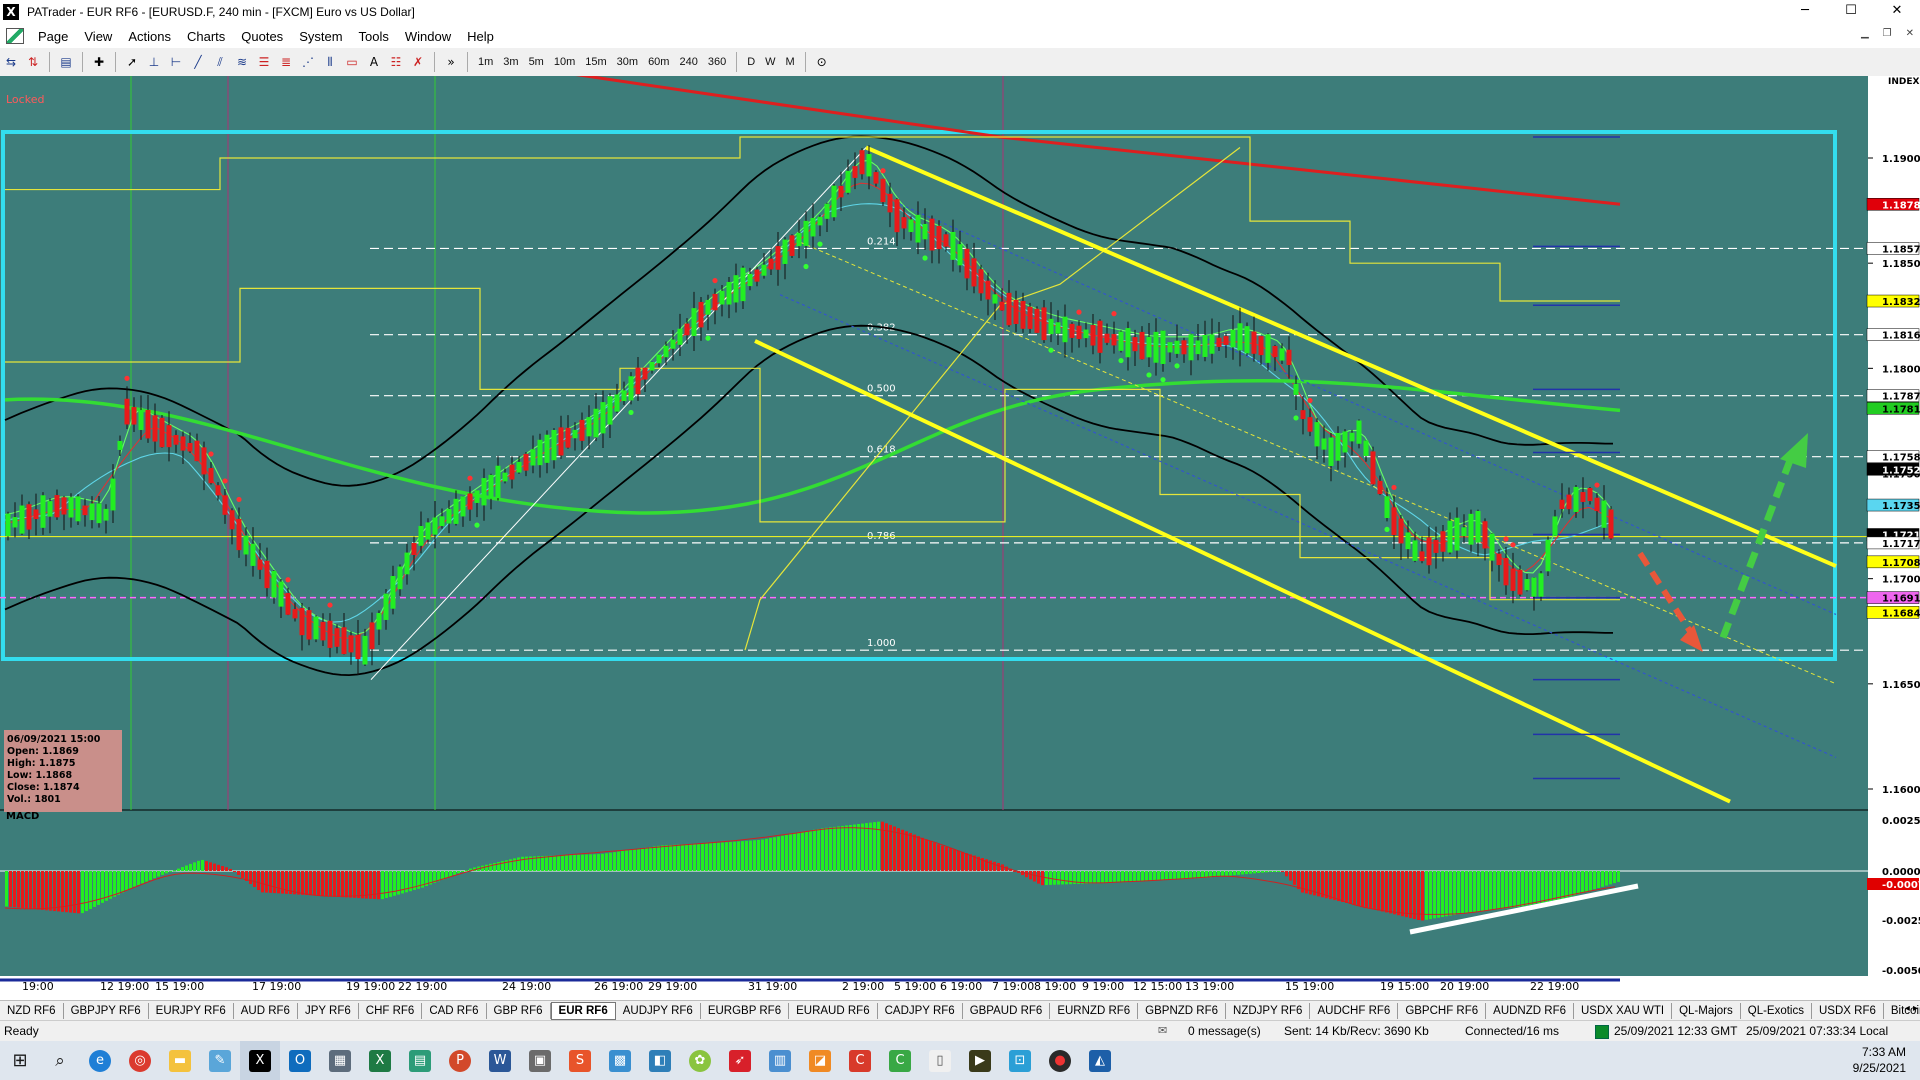 Image resolution: width=1920 pixels, height=1080 pixels. What do you see at coordinates (1848, 1011) in the screenshot?
I see `symbol-tab: USDX RF6` at bounding box center [1848, 1011].